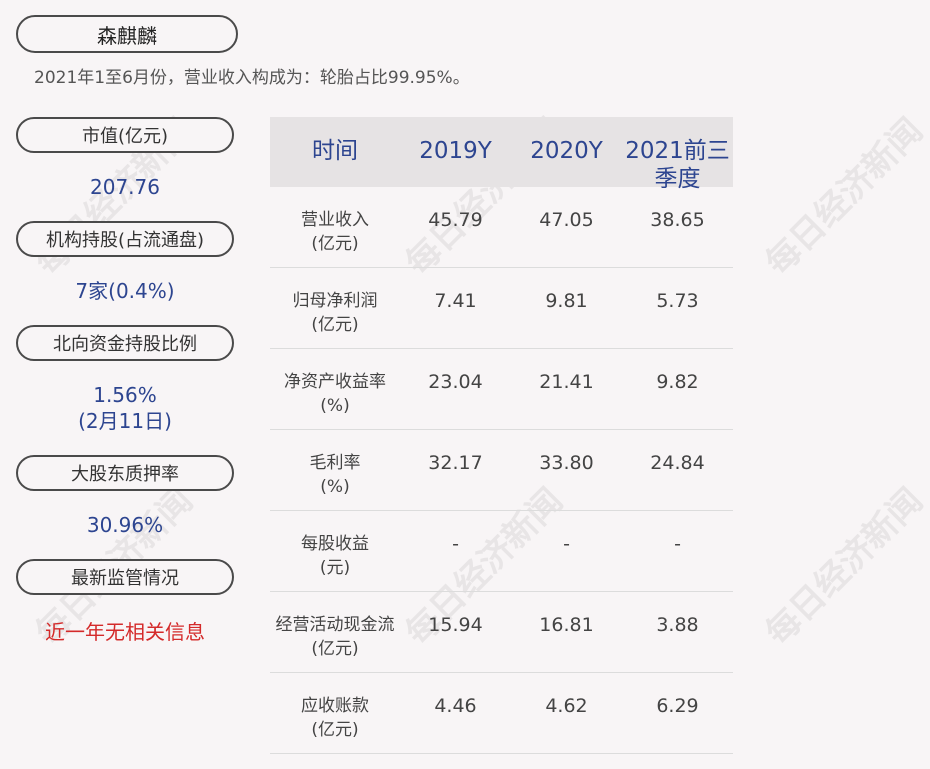  Describe the element at coordinates (501, 551) in the screenshot. I see `table-row: 每股收益 (元) - - -` at that location.